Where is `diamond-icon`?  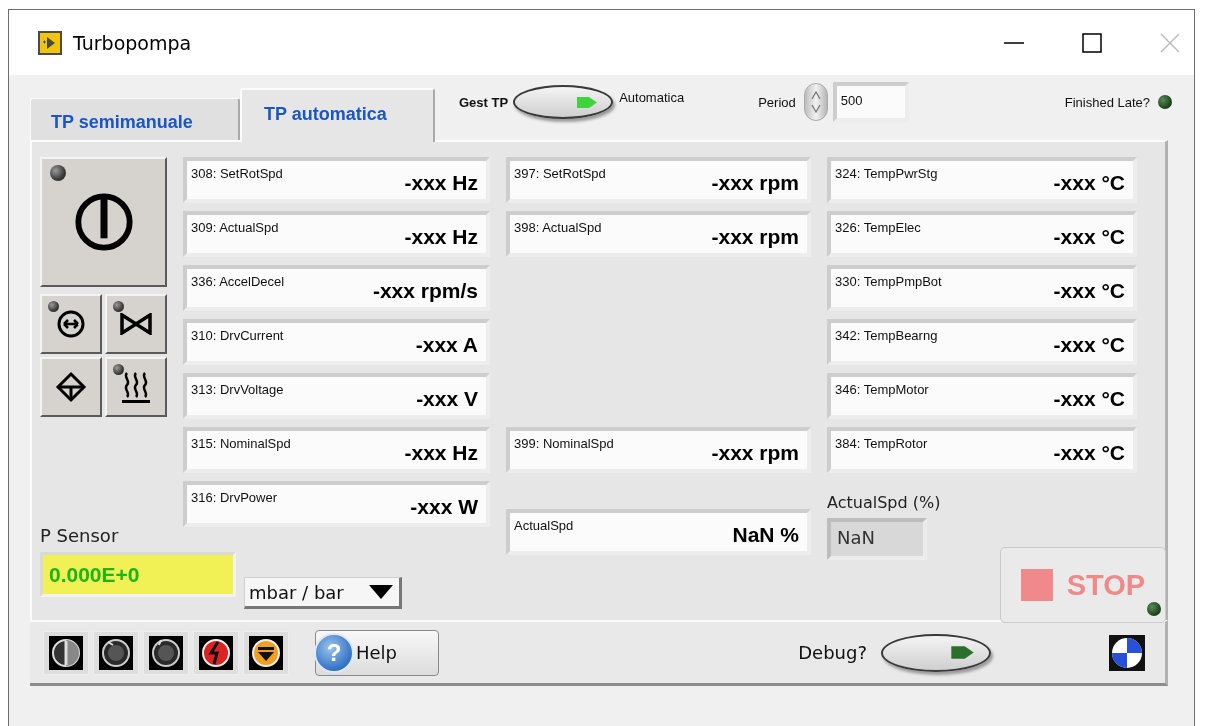 diamond-icon is located at coordinates (71, 387).